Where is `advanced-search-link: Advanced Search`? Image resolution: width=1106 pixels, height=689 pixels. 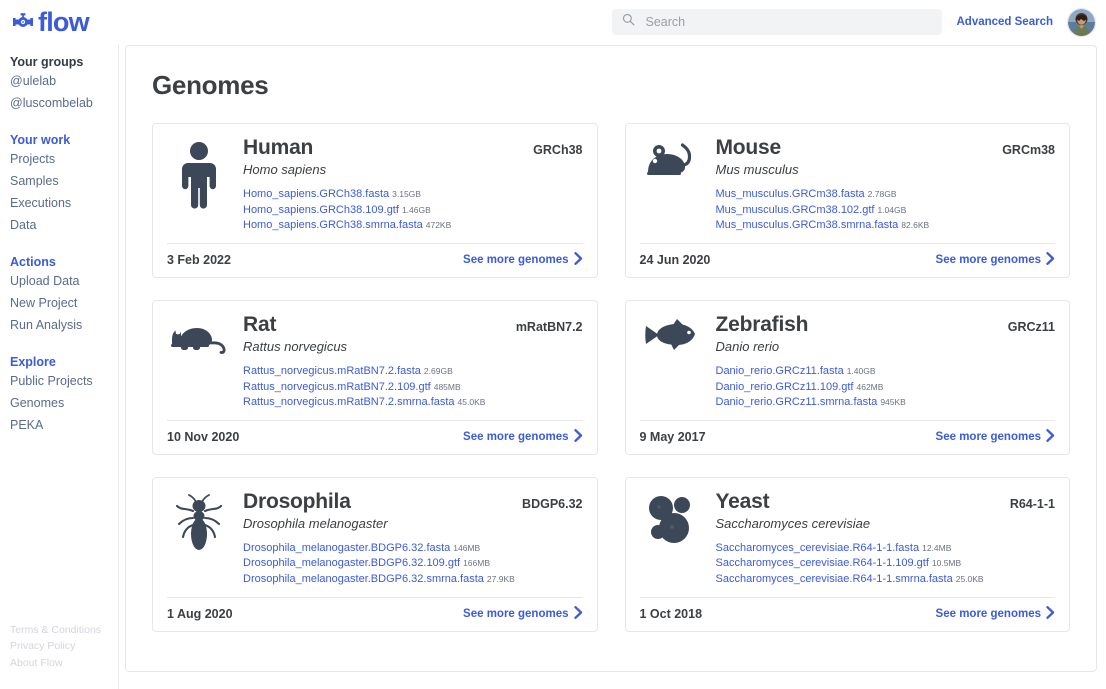
advanced-search-link: Advanced Search is located at coordinates (1004, 22).